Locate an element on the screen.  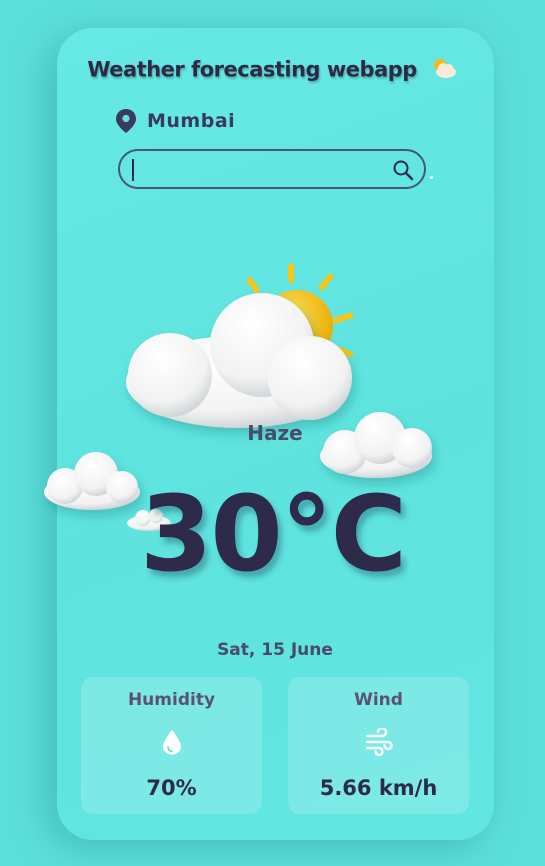
decorative-dot is located at coordinates (431, 177).